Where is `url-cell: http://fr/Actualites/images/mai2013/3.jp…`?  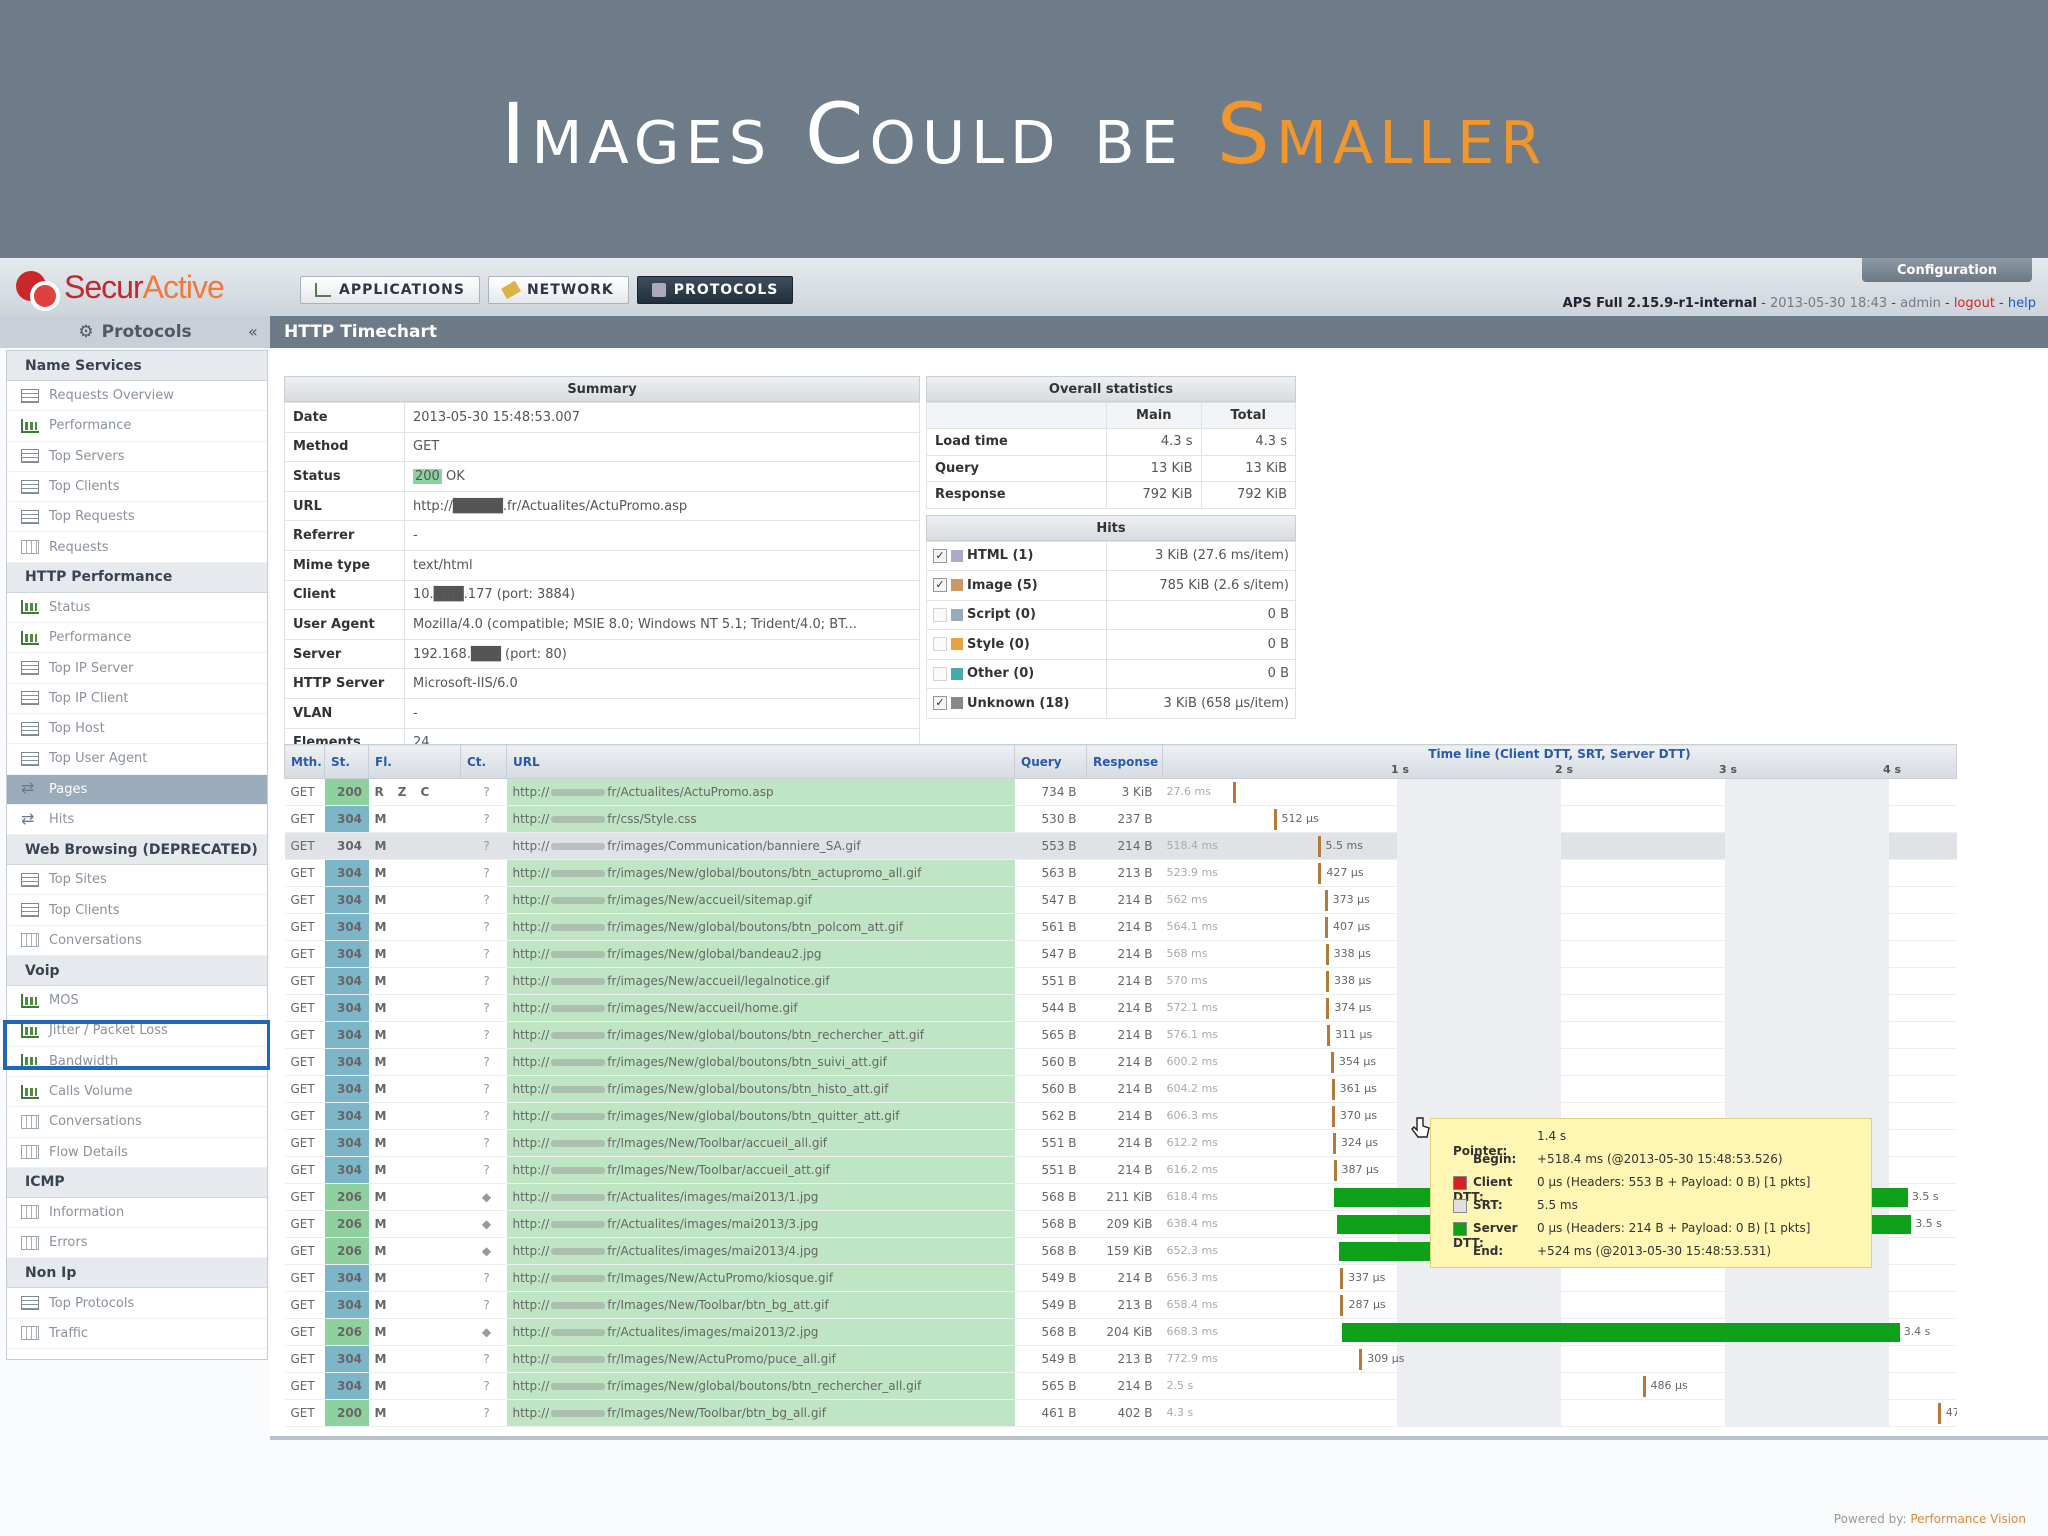
url-cell: http://fr/Actualites/images/mai2013/3.jp… is located at coordinates (760, 1224).